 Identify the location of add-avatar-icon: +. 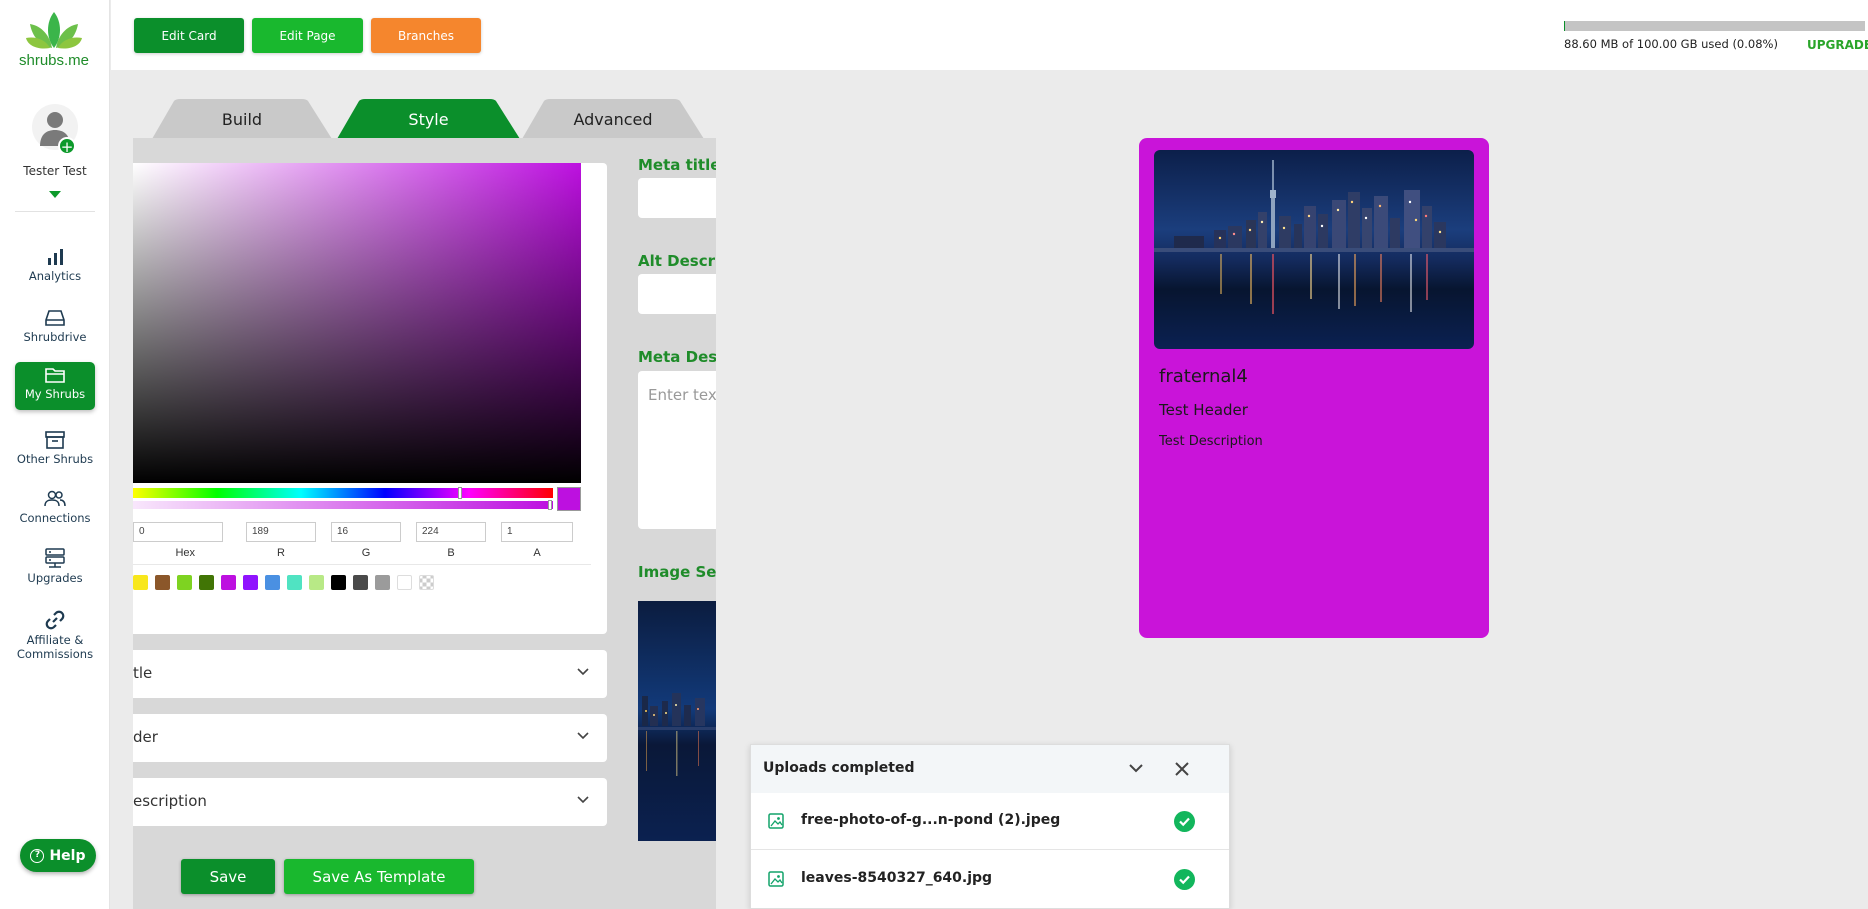
(67, 146).